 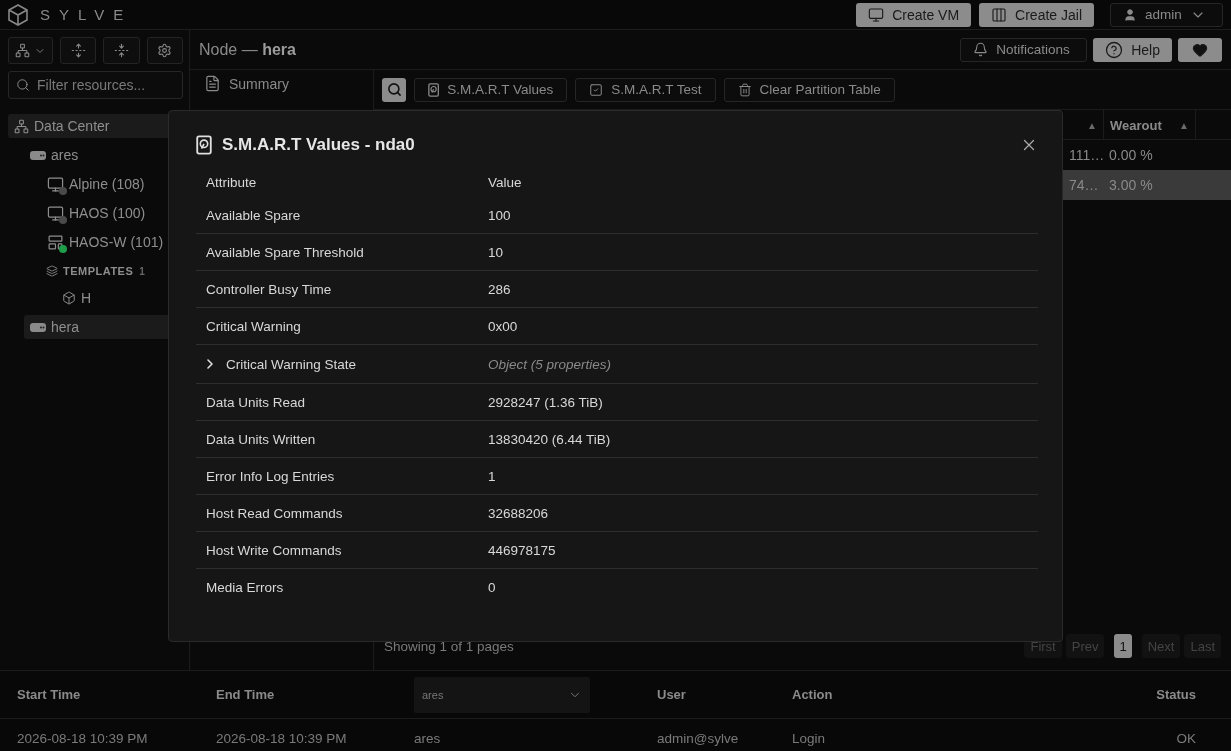 What do you see at coordinates (492, 587) in the screenshot?
I see `attribute-value: 0` at bounding box center [492, 587].